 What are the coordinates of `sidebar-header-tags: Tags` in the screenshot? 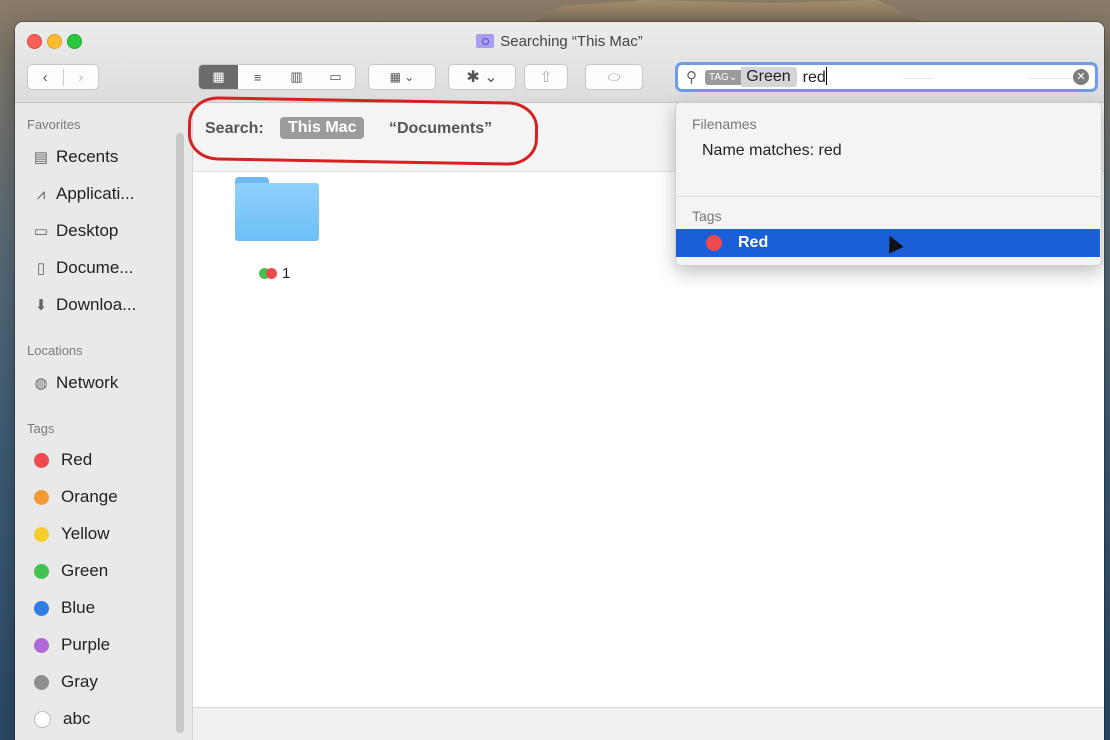 It's located at (41, 428).